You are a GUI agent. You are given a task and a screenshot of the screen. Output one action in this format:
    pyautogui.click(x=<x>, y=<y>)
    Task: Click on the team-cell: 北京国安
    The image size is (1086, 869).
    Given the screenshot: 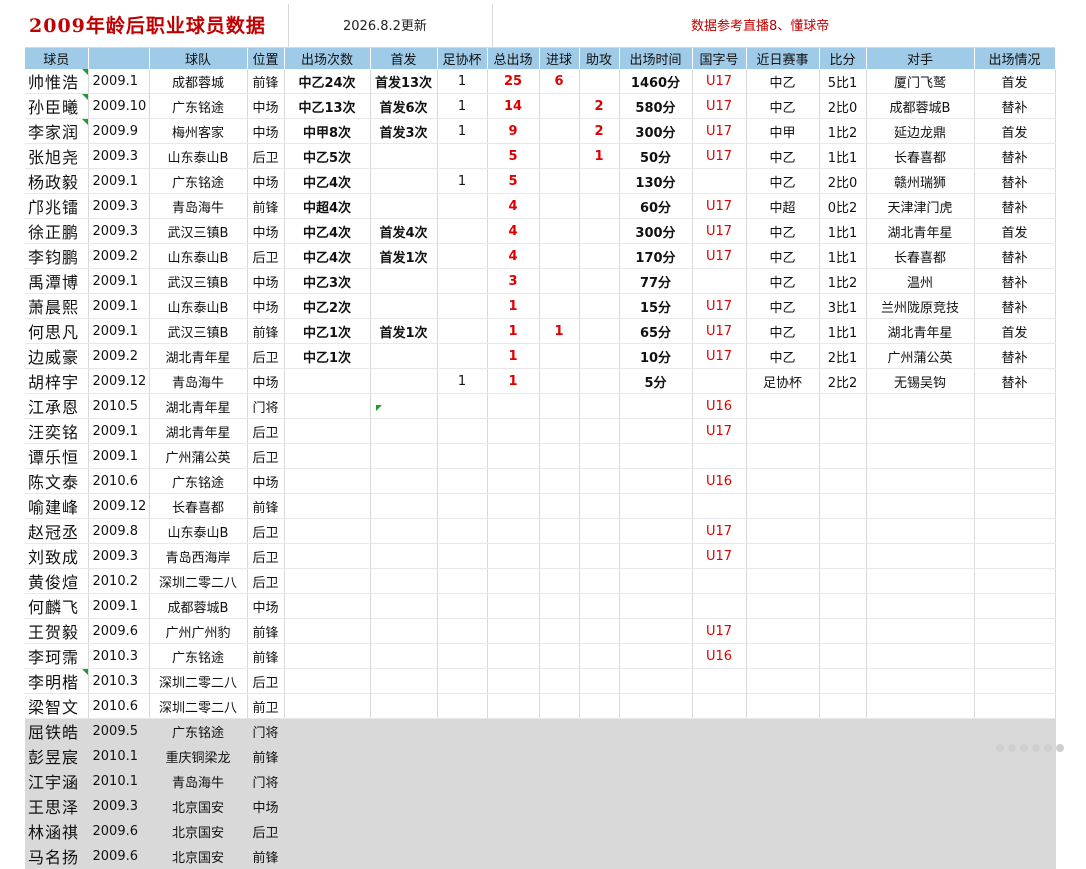 What is the action you would take?
    pyautogui.click(x=198, y=831)
    